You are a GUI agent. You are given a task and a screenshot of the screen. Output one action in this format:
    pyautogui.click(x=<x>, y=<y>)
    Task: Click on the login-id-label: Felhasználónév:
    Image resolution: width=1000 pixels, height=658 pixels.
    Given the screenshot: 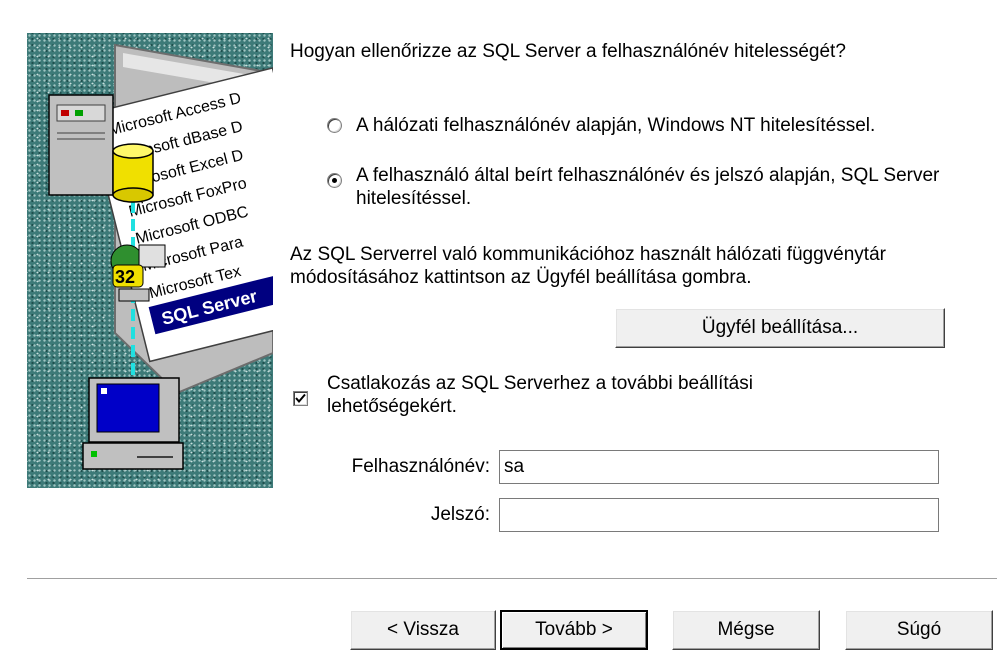 What is the action you would take?
    pyautogui.click(x=420, y=466)
    